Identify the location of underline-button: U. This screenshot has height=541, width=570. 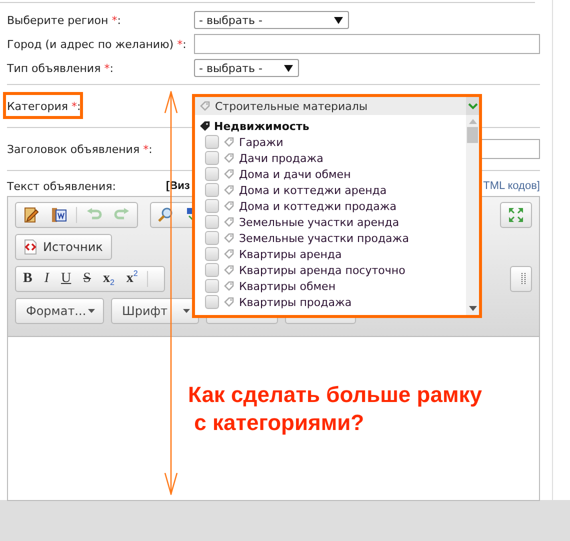
(66, 279).